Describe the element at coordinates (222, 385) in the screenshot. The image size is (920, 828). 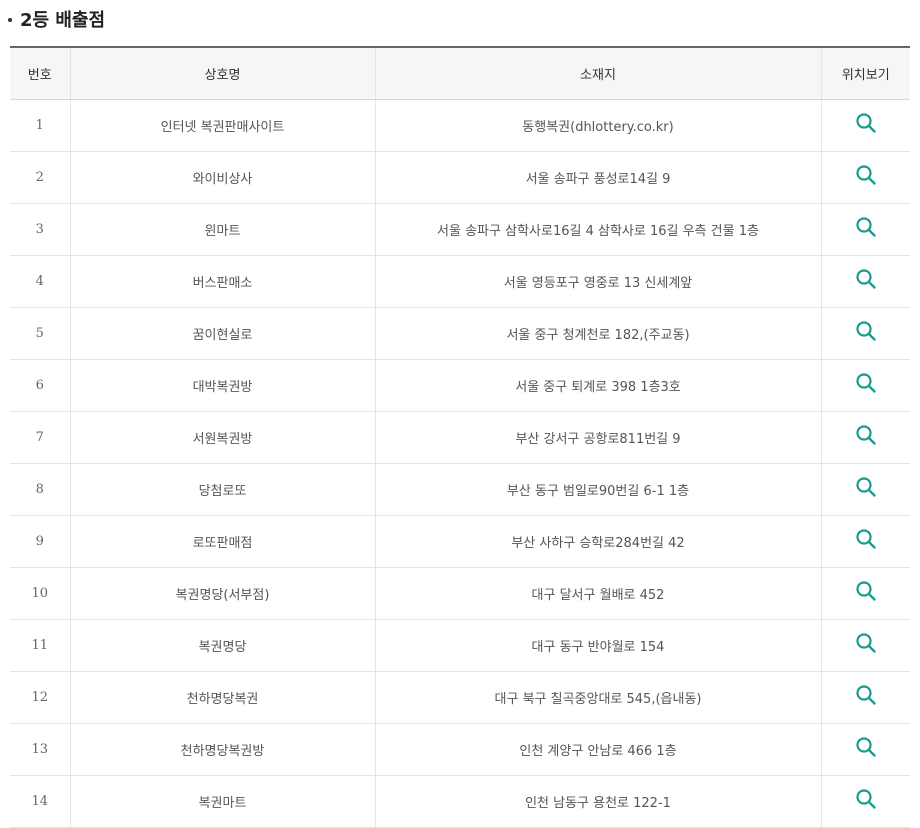
I see `row-store-name: 대박복권방` at that location.